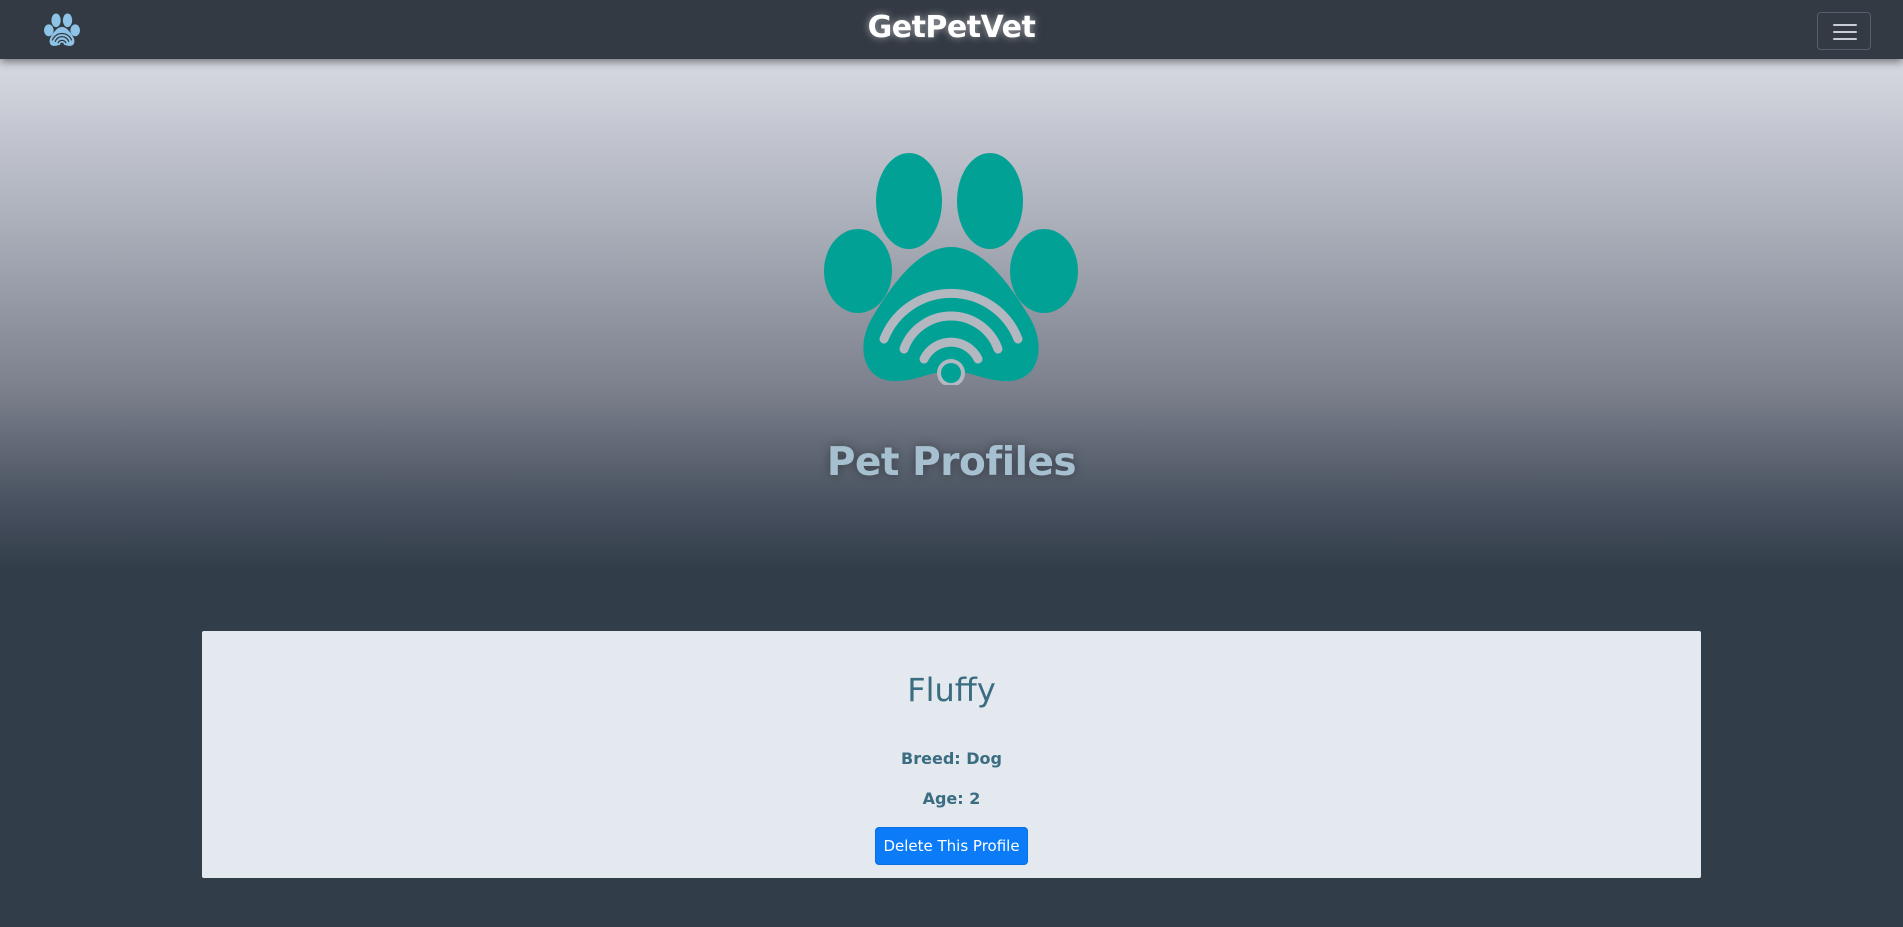 This screenshot has width=1903, height=927. I want to click on brand-title: GetPetVet, so click(951, 27).